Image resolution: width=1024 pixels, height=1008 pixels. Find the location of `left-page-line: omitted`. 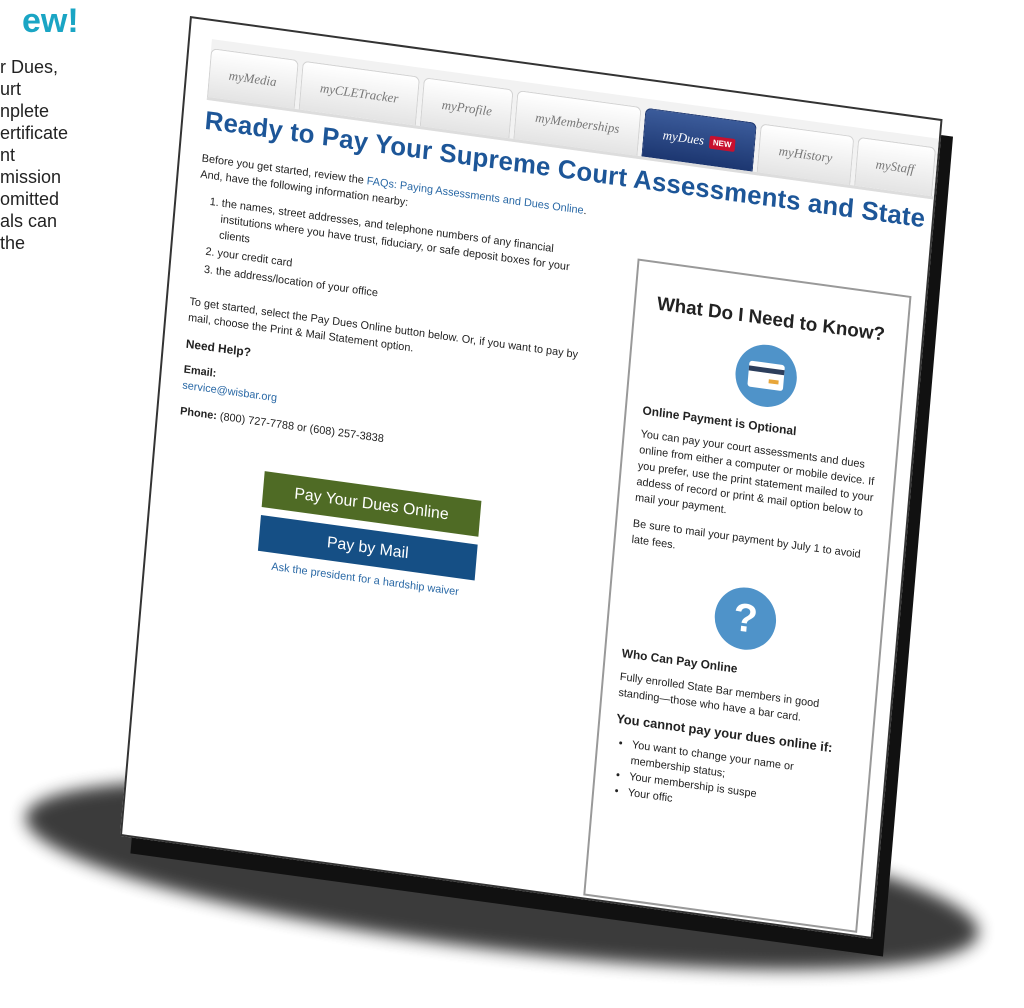

left-page-line: omitted is located at coordinates (30, 199).